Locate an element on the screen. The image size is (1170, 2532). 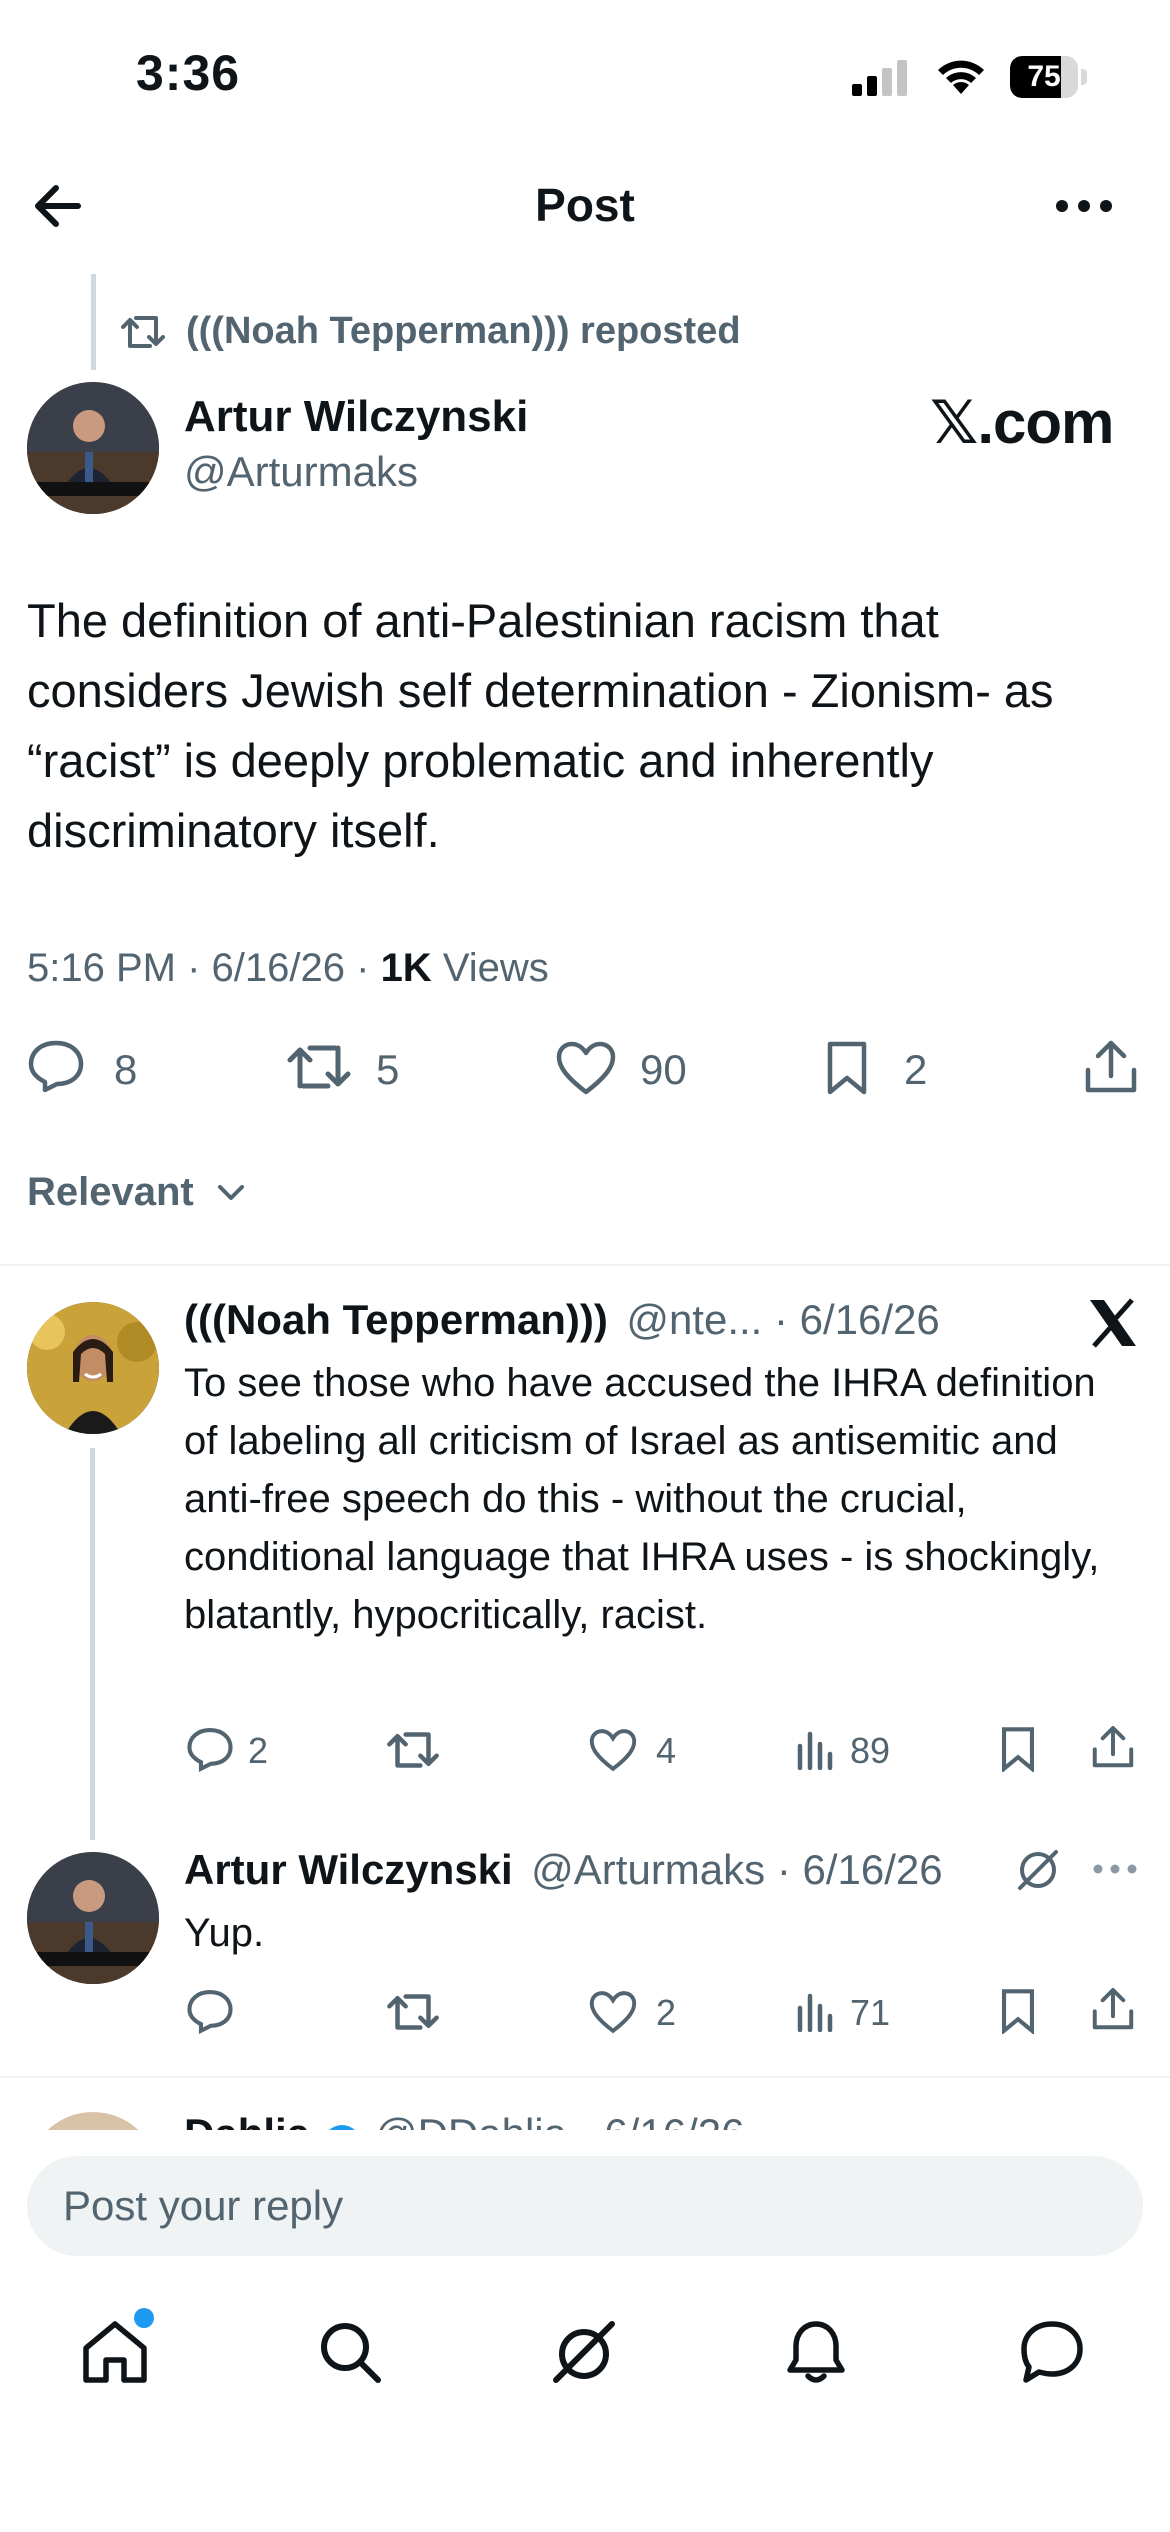
like-count: 4 is located at coordinates (666, 1750).